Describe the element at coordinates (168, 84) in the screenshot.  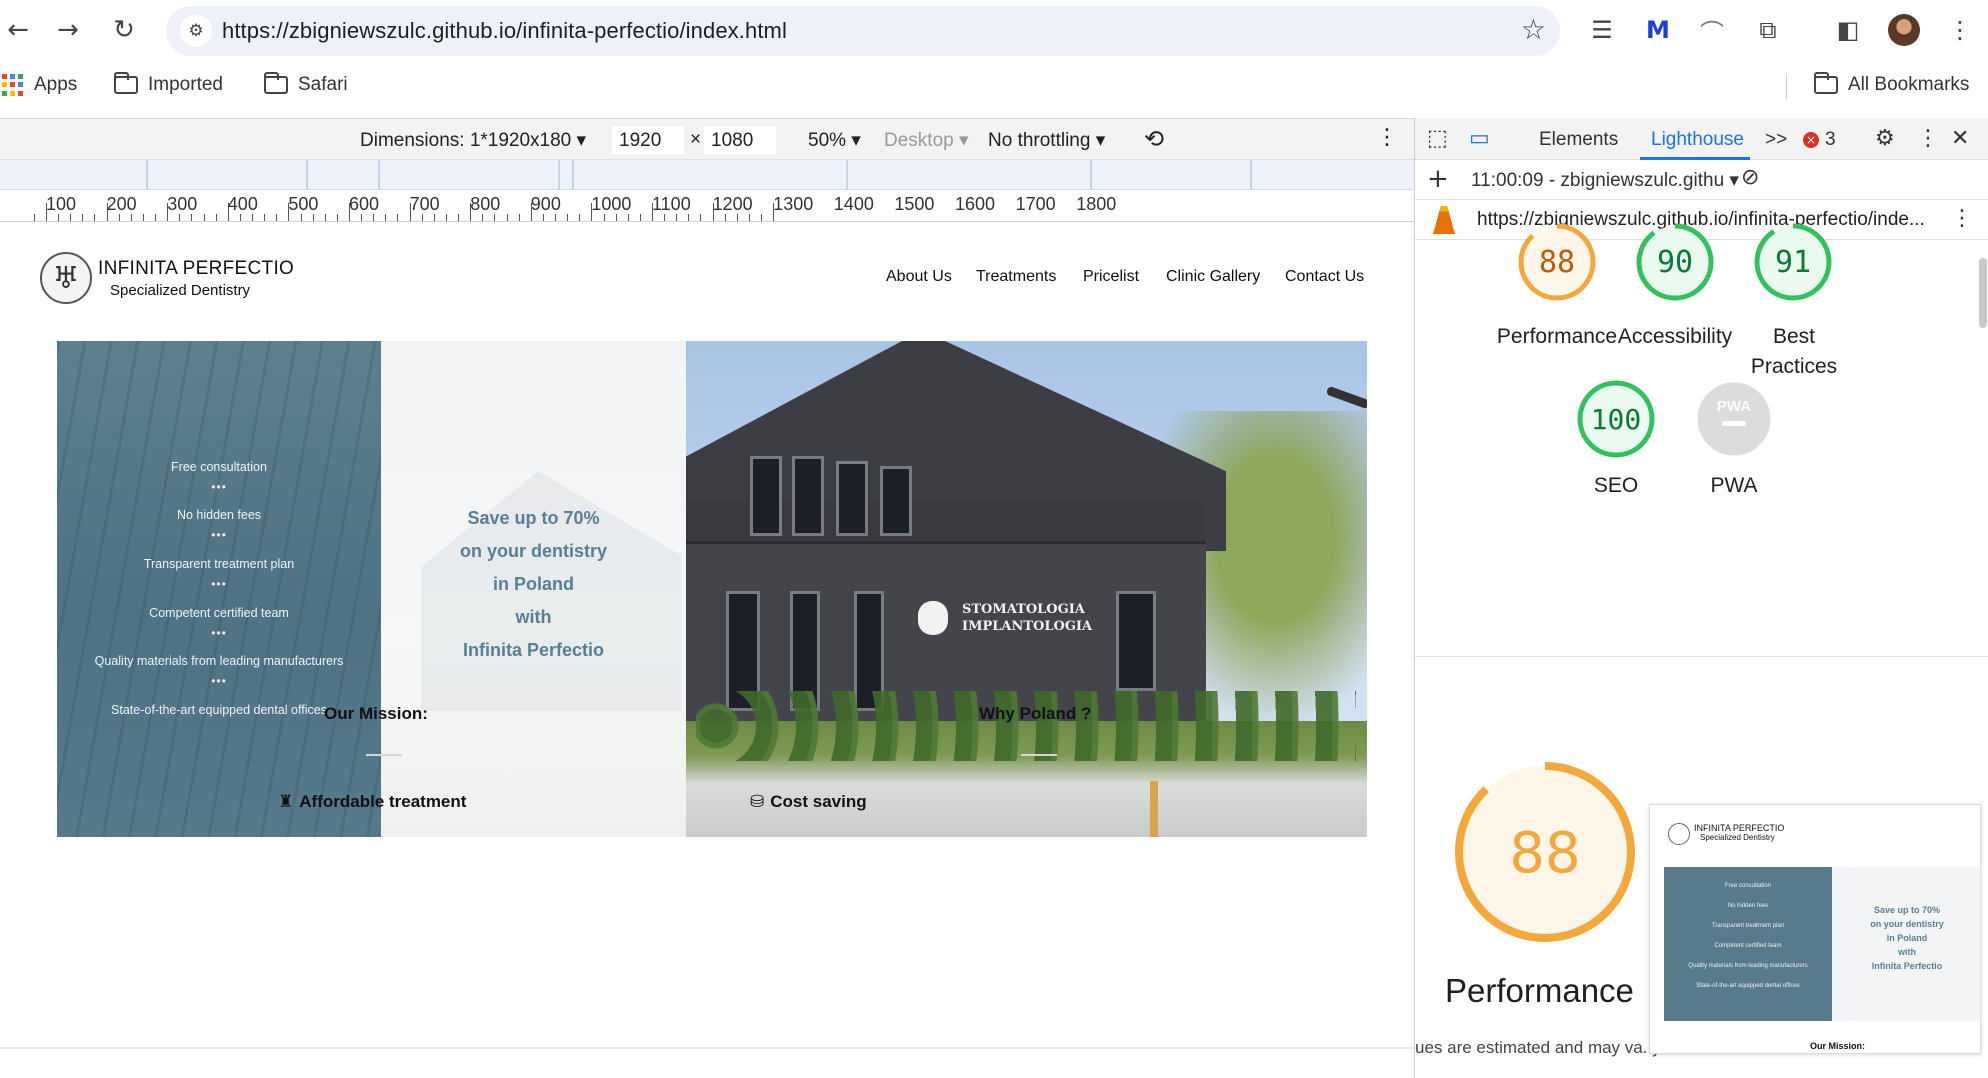
I see `bookmark-imported: Imported` at that location.